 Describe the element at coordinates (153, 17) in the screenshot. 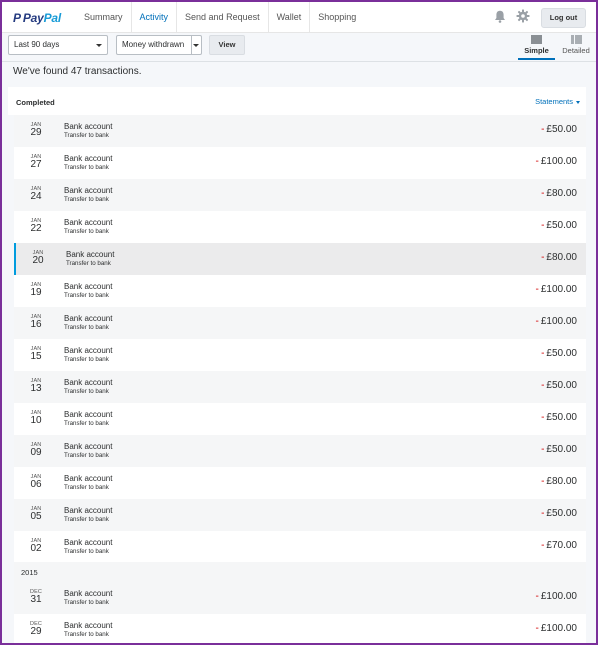

I see `nav-activity: Activity` at that location.